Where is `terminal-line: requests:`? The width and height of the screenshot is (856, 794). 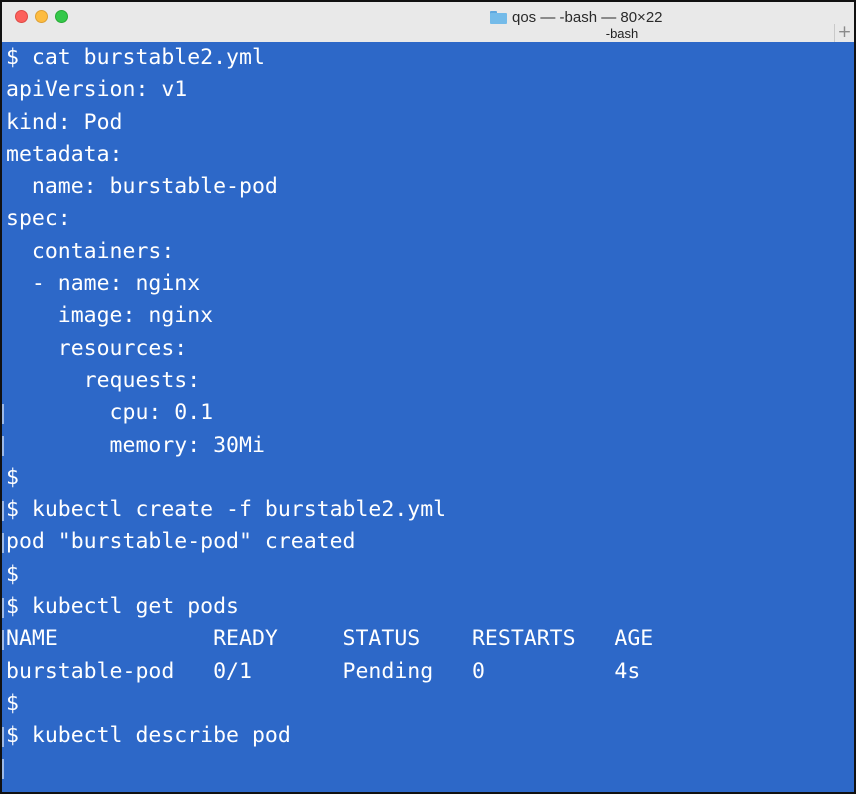 terminal-line: requests: is located at coordinates (103, 380).